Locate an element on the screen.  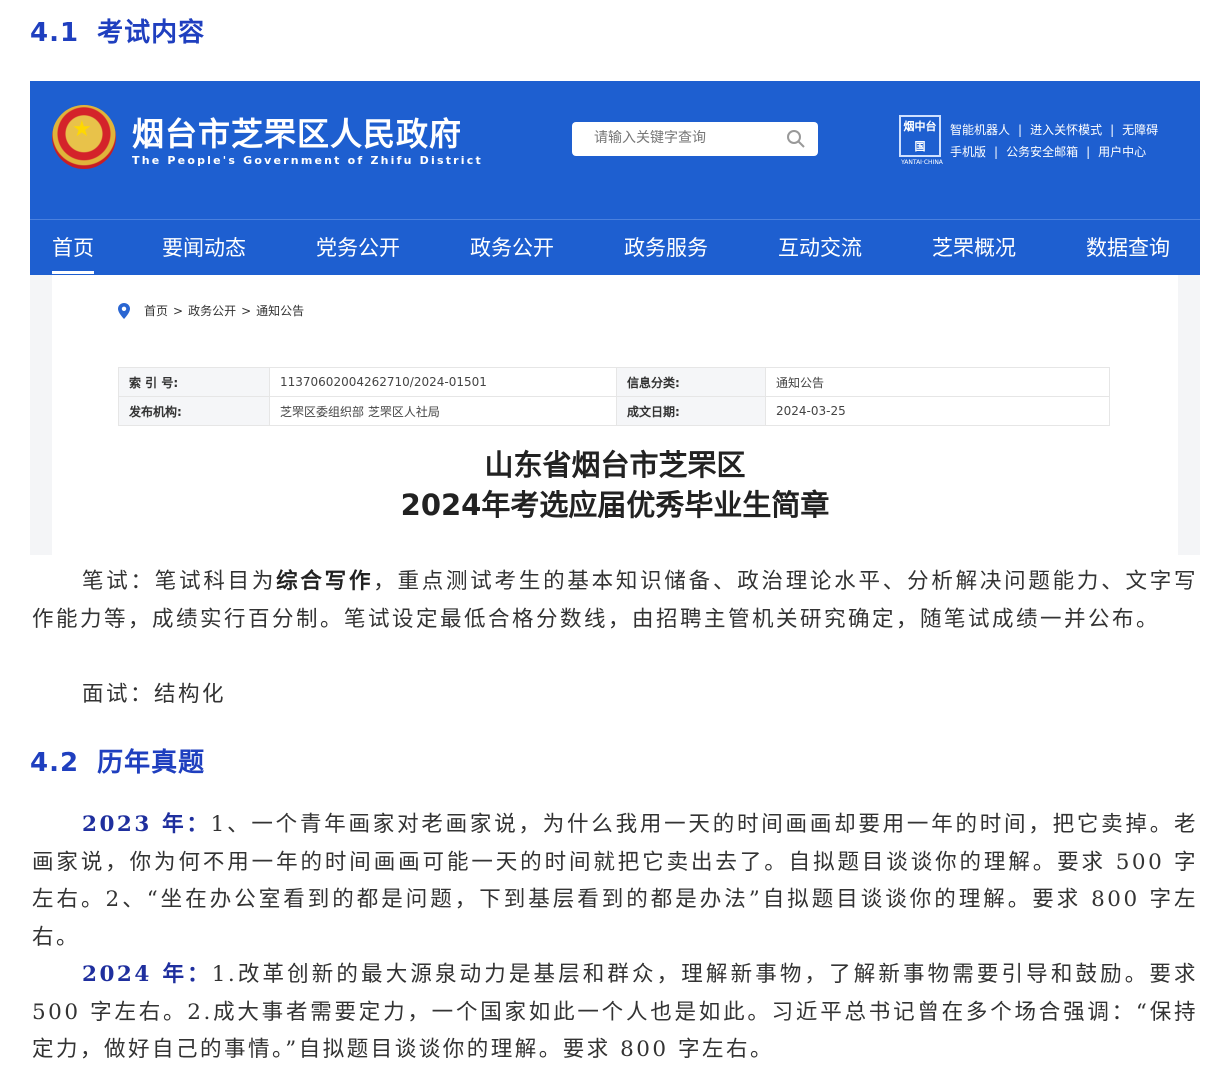
logo-text: 烟中台国 is located at coordinates (920, 136).